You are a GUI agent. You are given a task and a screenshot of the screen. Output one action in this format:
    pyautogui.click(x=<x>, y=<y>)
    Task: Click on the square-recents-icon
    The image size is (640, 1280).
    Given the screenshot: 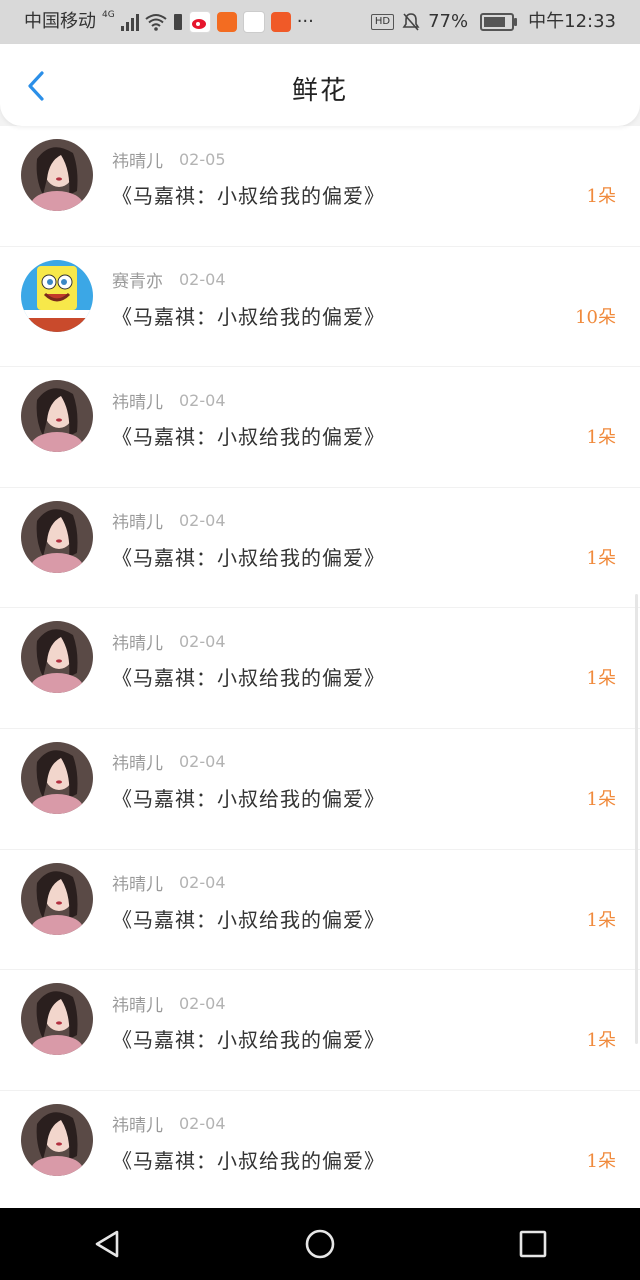 What is the action you would take?
    pyautogui.click(x=533, y=1244)
    